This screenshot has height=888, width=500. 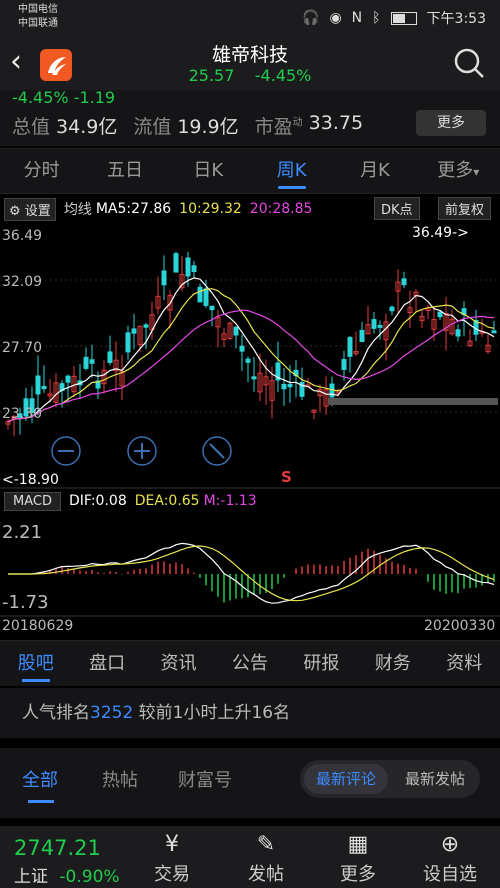 I want to click on tab-fenshi: 分时, so click(x=41, y=171).